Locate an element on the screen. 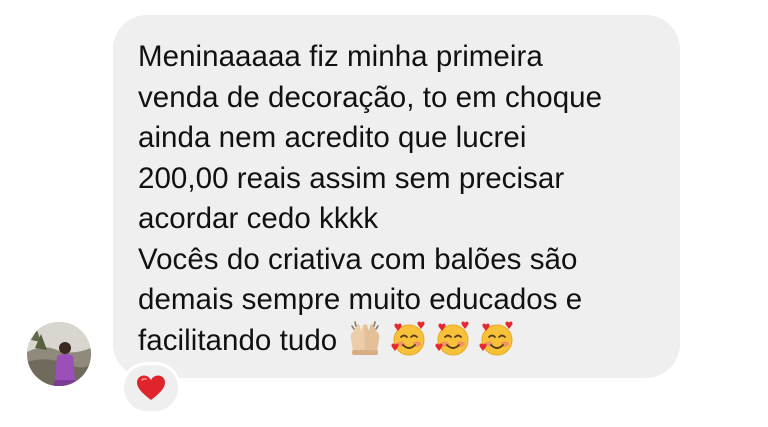  message-line: Vocês do criativa com balões são is located at coordinates (358, 259).